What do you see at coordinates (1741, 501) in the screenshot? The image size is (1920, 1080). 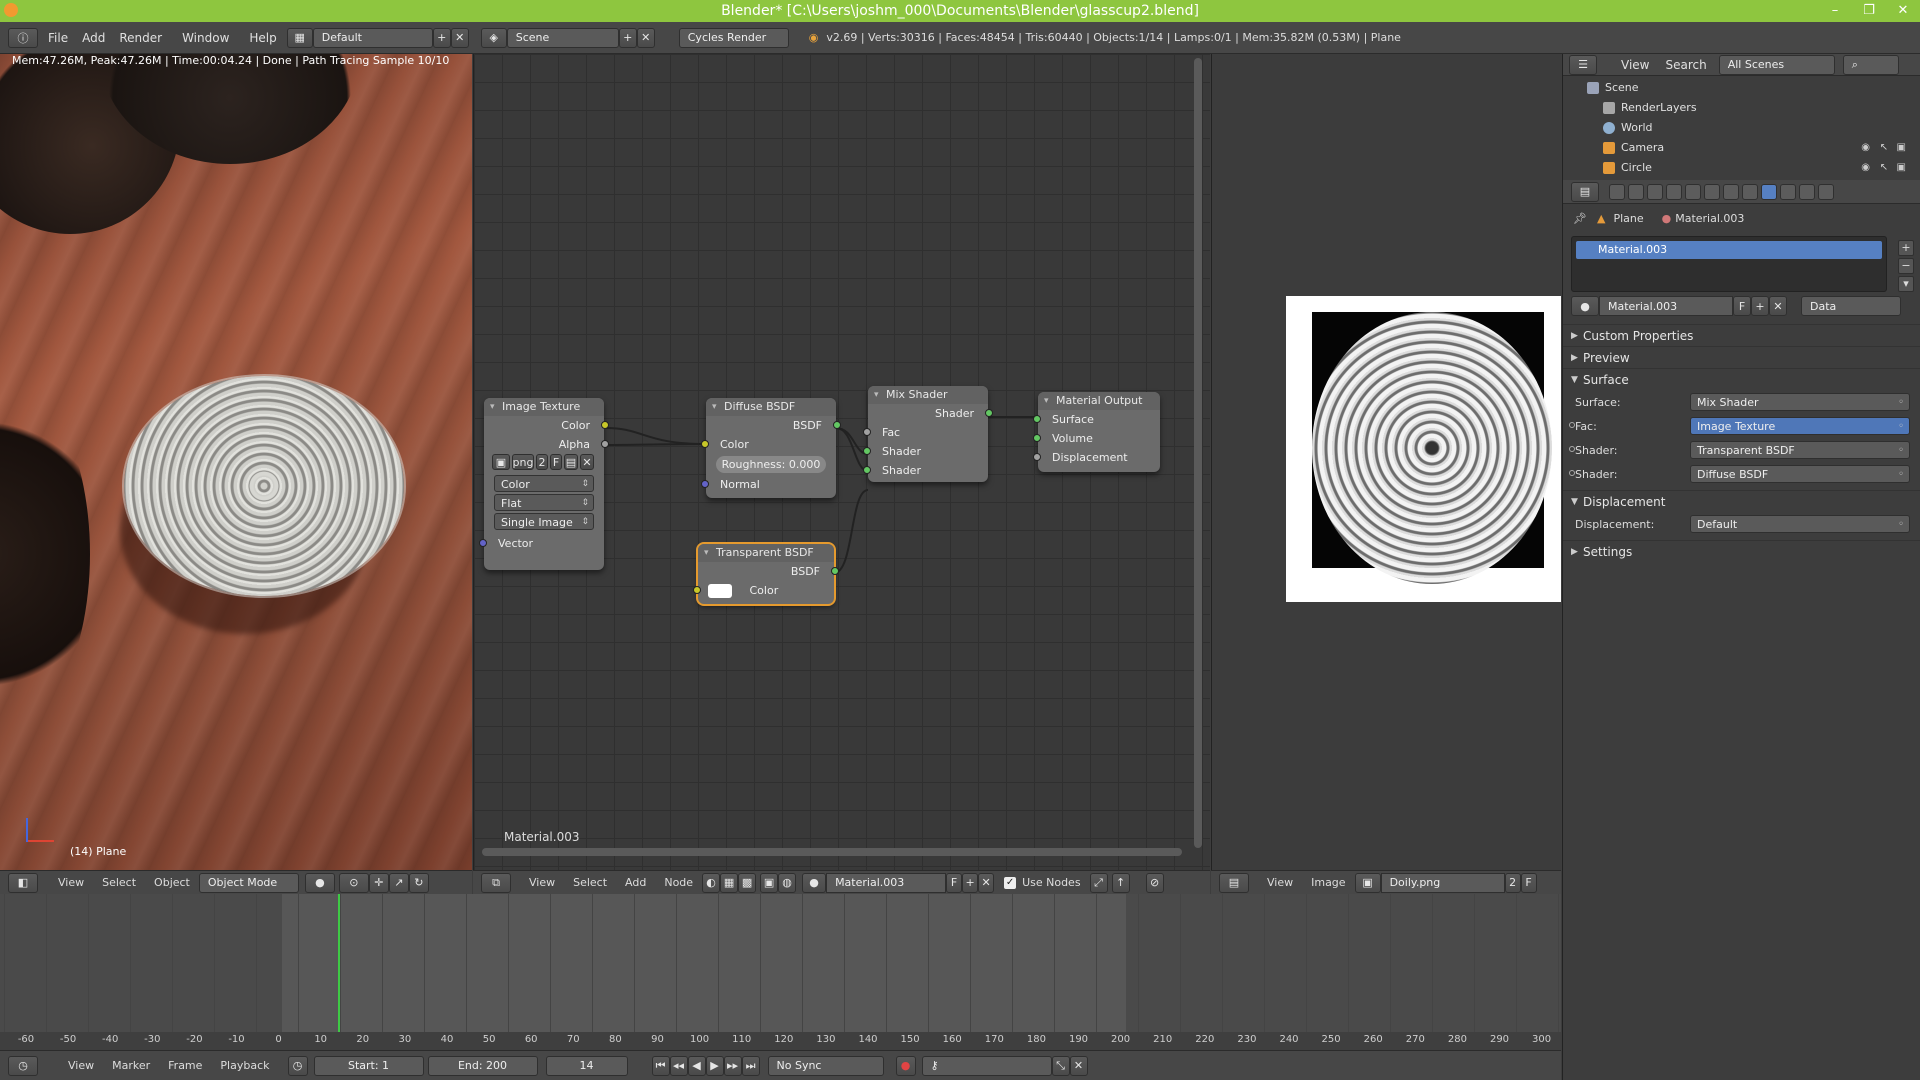 I see `panel-displacement: ▼ Displacement` at bounding box center [1741, 501].